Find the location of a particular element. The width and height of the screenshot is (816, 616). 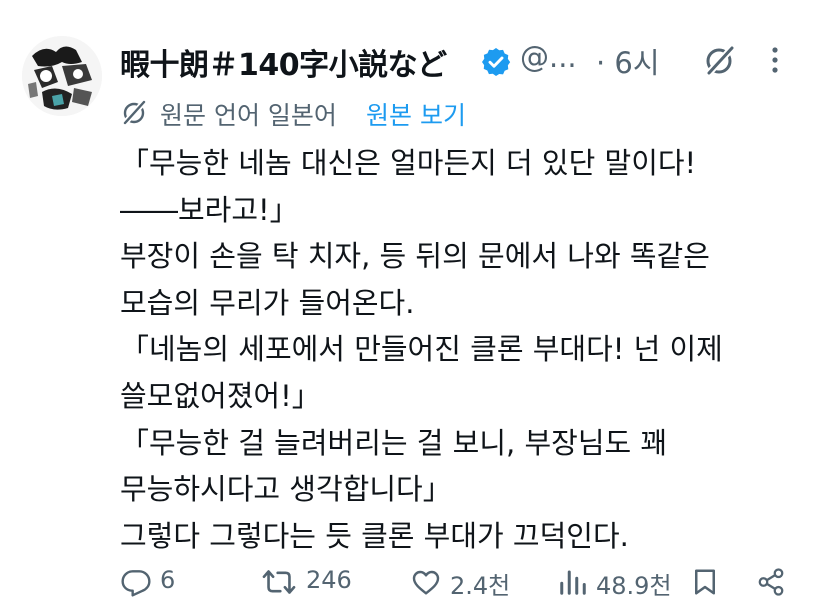

views-icon is located at coordinates (573, 582).